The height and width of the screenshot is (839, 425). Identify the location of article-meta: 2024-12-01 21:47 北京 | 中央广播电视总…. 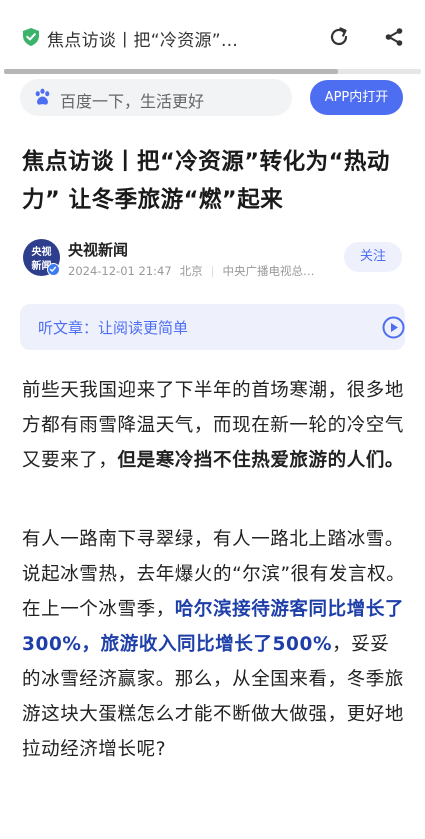
(195, 271).